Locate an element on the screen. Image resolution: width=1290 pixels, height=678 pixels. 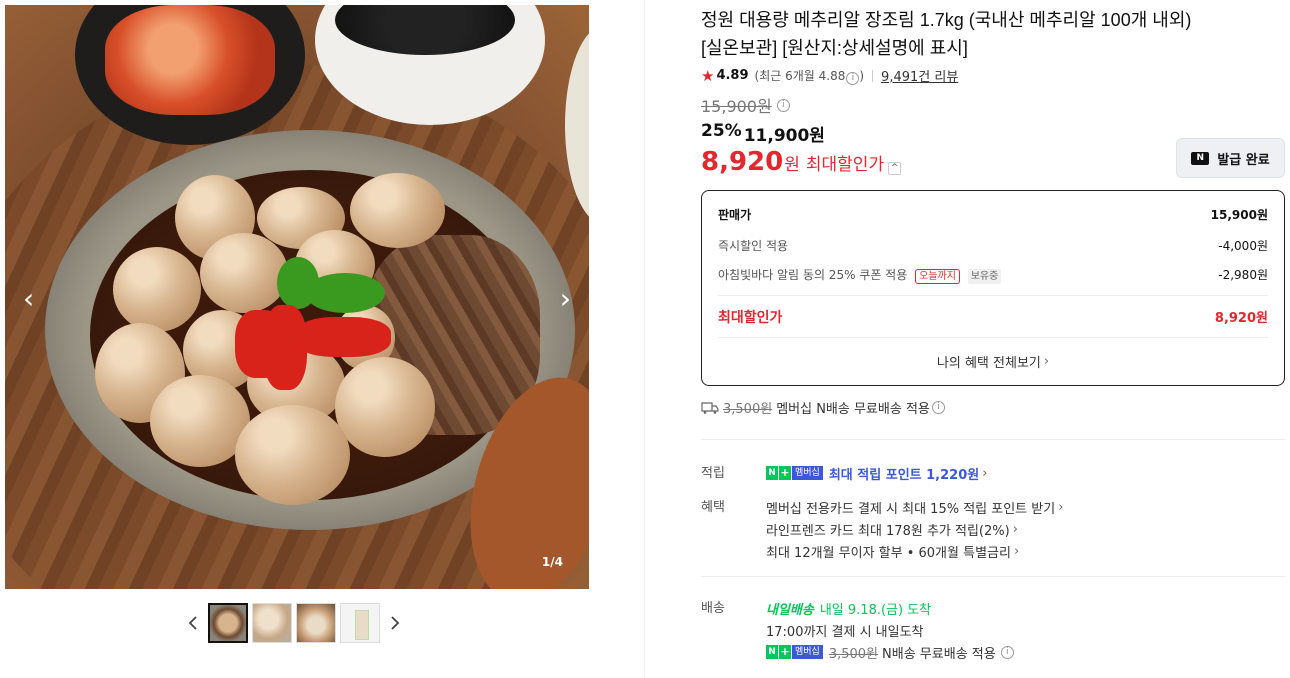
thumbnail-next-button is located at coordinates (395, 623).